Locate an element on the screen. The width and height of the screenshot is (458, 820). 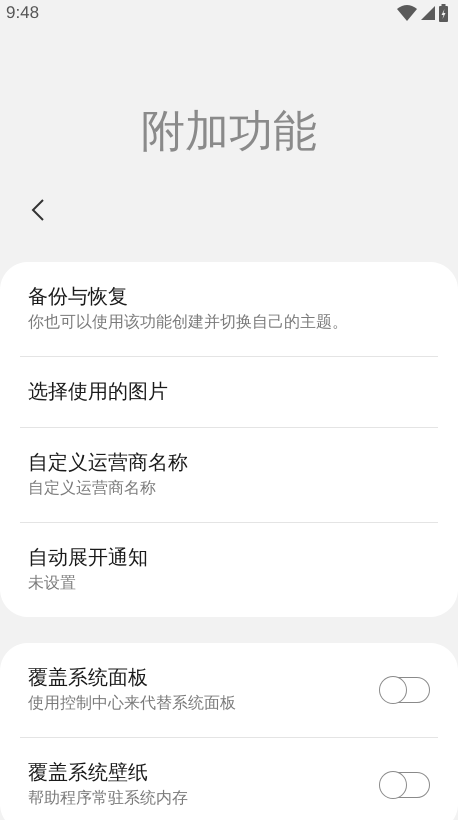
settings-row: 自定义运营商名称 自定义运营商名称 is located at coordinates (229, 475).